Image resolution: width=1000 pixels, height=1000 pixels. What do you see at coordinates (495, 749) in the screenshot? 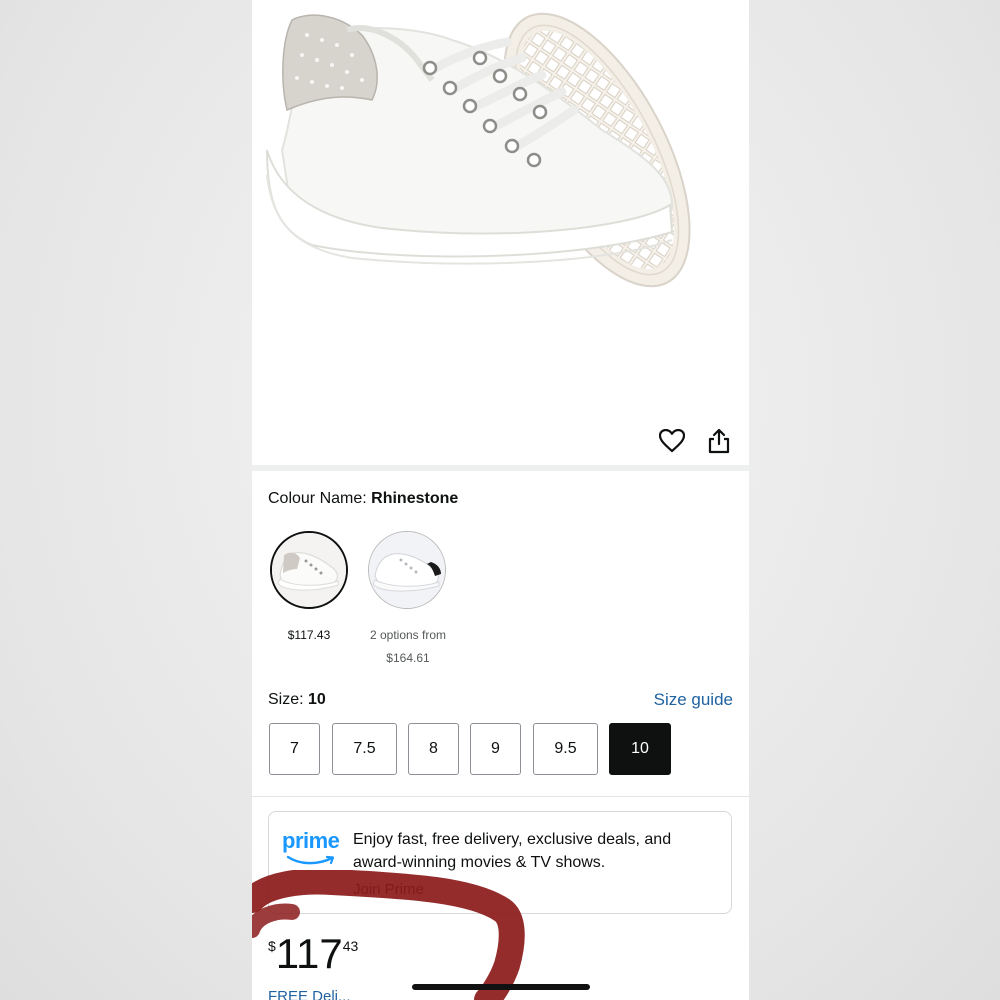
I see `size-option-9: 9` at bounding box center [495, 749].